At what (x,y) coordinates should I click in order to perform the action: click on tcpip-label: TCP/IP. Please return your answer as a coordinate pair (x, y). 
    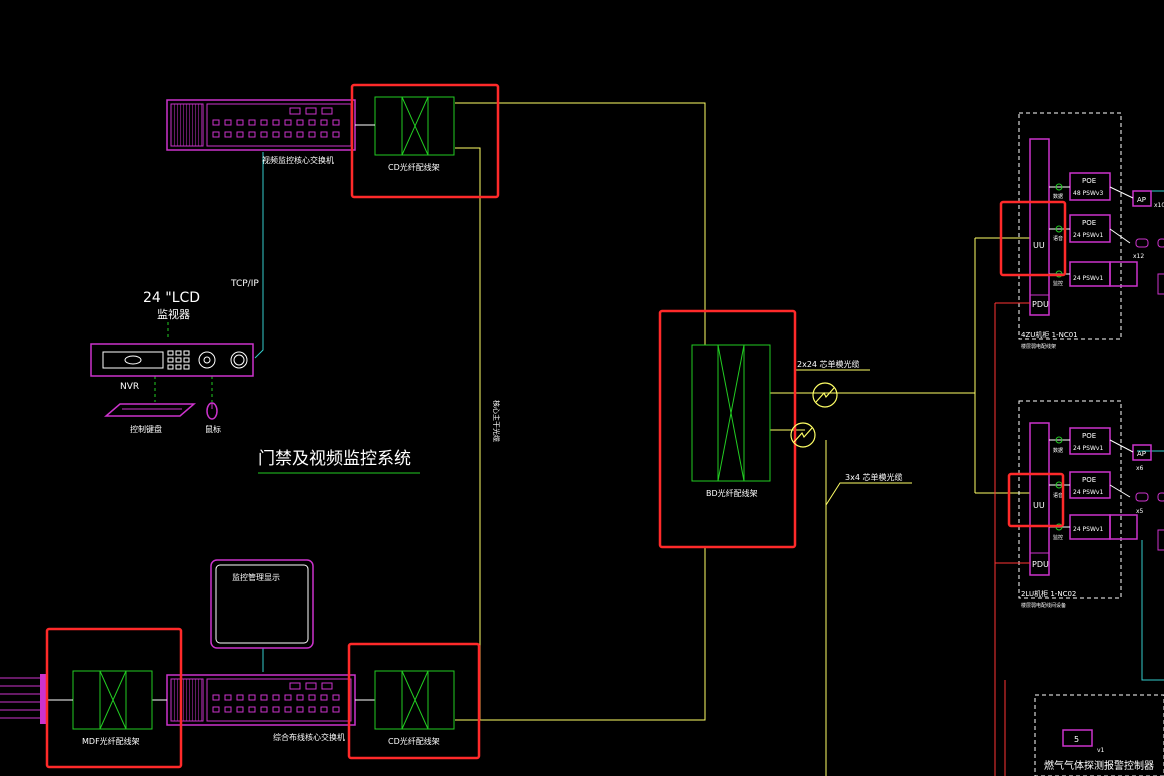
    Looking at the image, I should click on (244, 284).